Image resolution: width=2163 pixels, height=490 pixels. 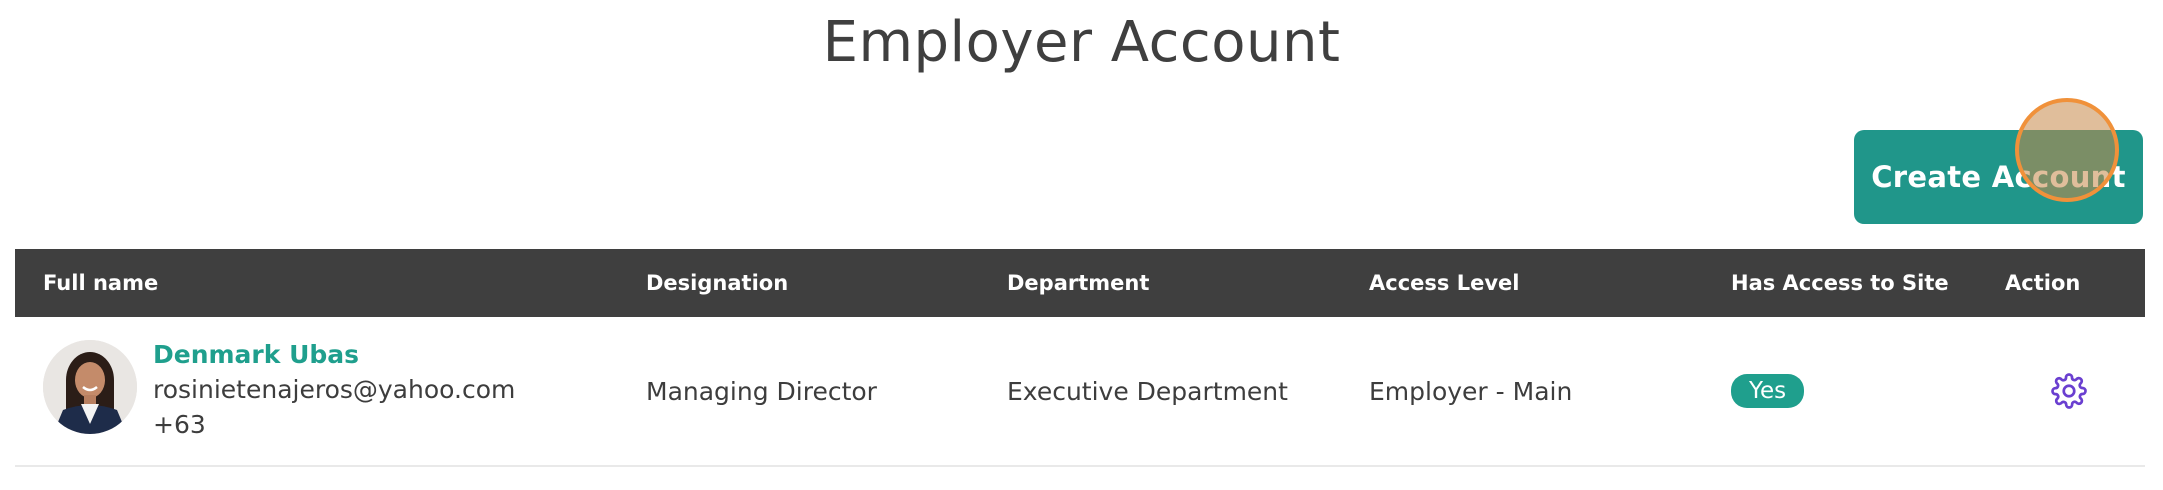 I want to click on status-badge: Yes, so click(x=1768, y=391).